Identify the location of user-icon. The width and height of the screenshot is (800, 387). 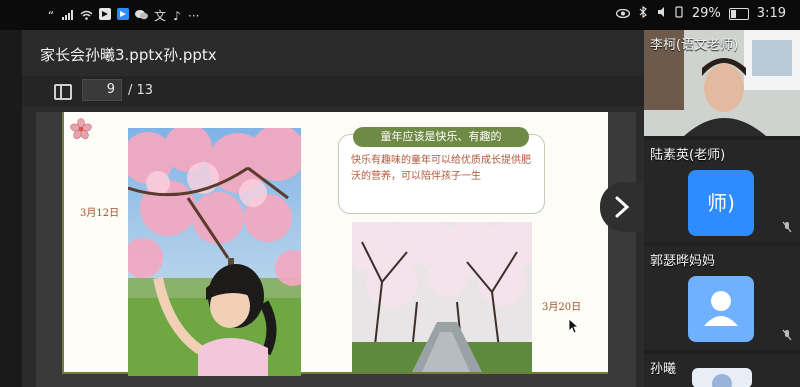
(721, 308).